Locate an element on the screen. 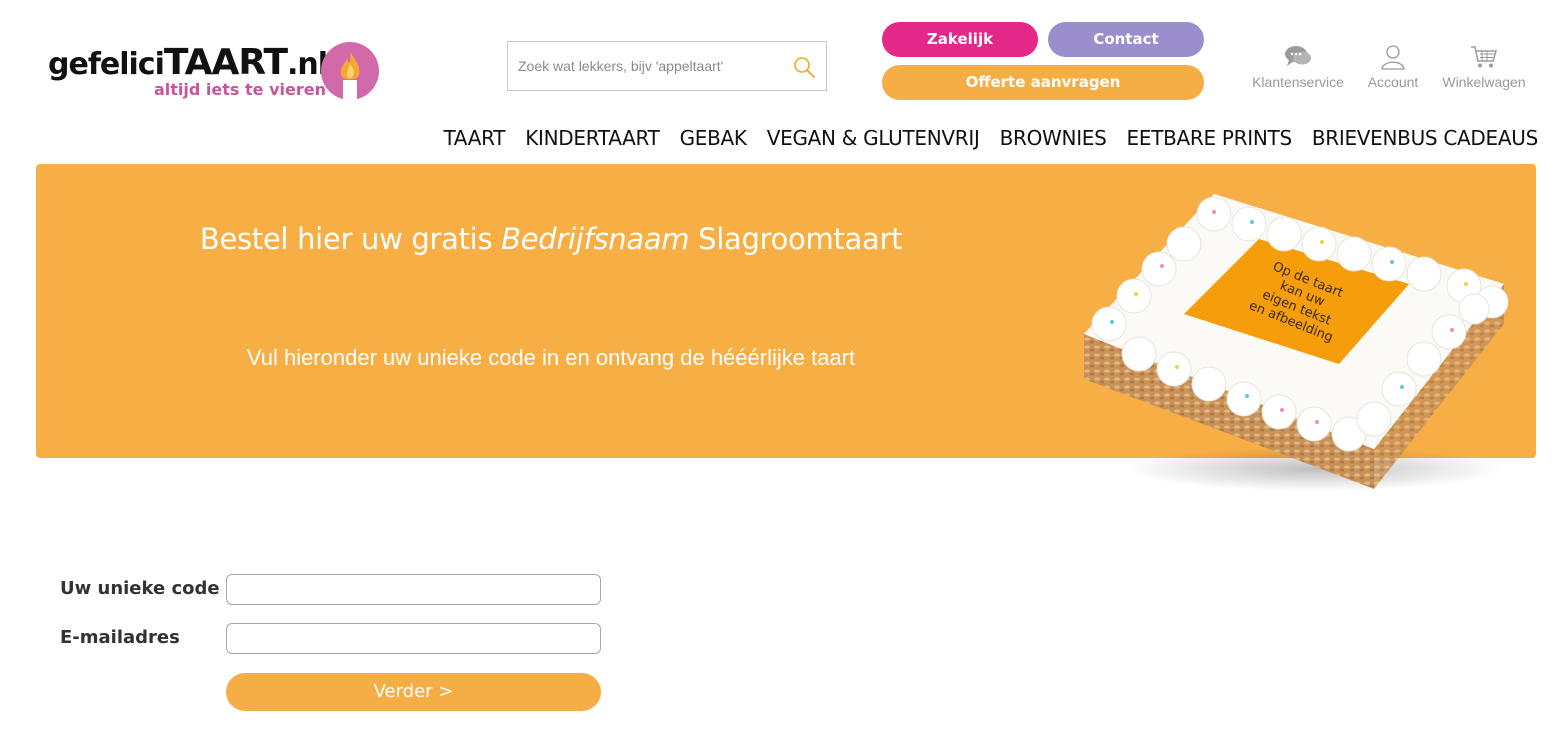 This screenshot has width=1567, height=747. logo-wordmark: gefeliciTAART.nl is located at coordinates (188, 62).